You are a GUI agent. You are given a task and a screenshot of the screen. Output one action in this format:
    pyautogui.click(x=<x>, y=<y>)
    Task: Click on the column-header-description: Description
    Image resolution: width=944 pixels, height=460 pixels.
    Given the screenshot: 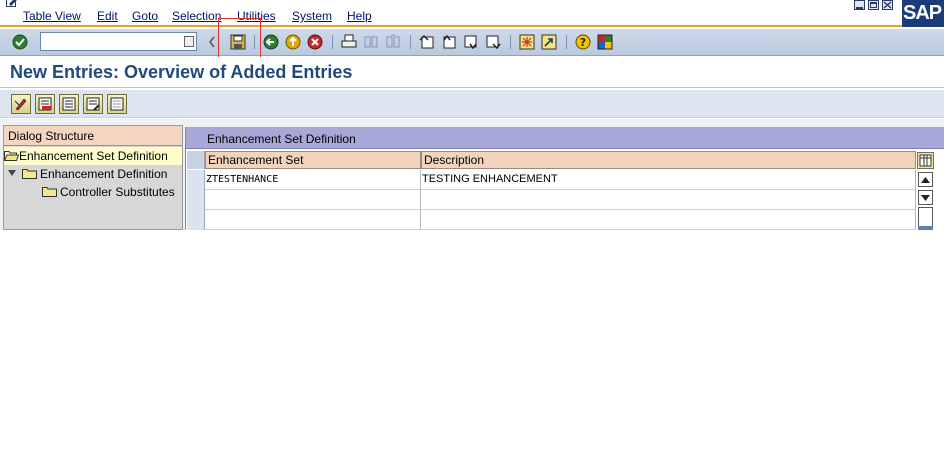 What is the action you would take?
    pyautogui.click(x=668, y=160)
    